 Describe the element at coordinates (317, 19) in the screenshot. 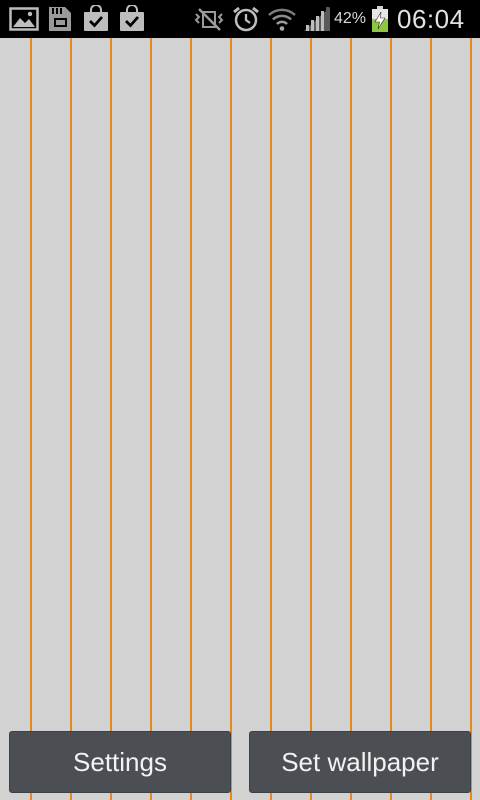

I see `signal-strength-icon` at that location.